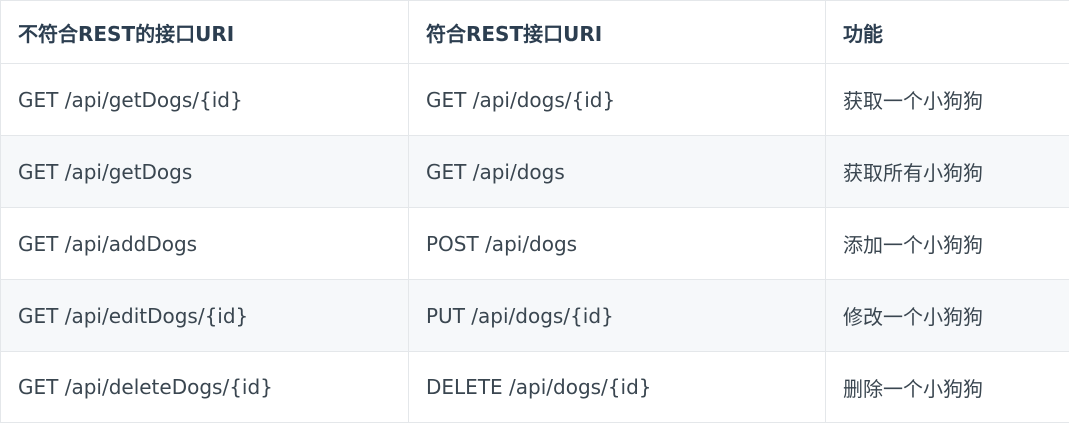 Image resolution: width=1069 pixels, height=423 pixels. What do you see at coordinates (947, 244) in the screenshot?
I see `cell-function: 添加一个小狗狗` at bounding box center [947, 244].